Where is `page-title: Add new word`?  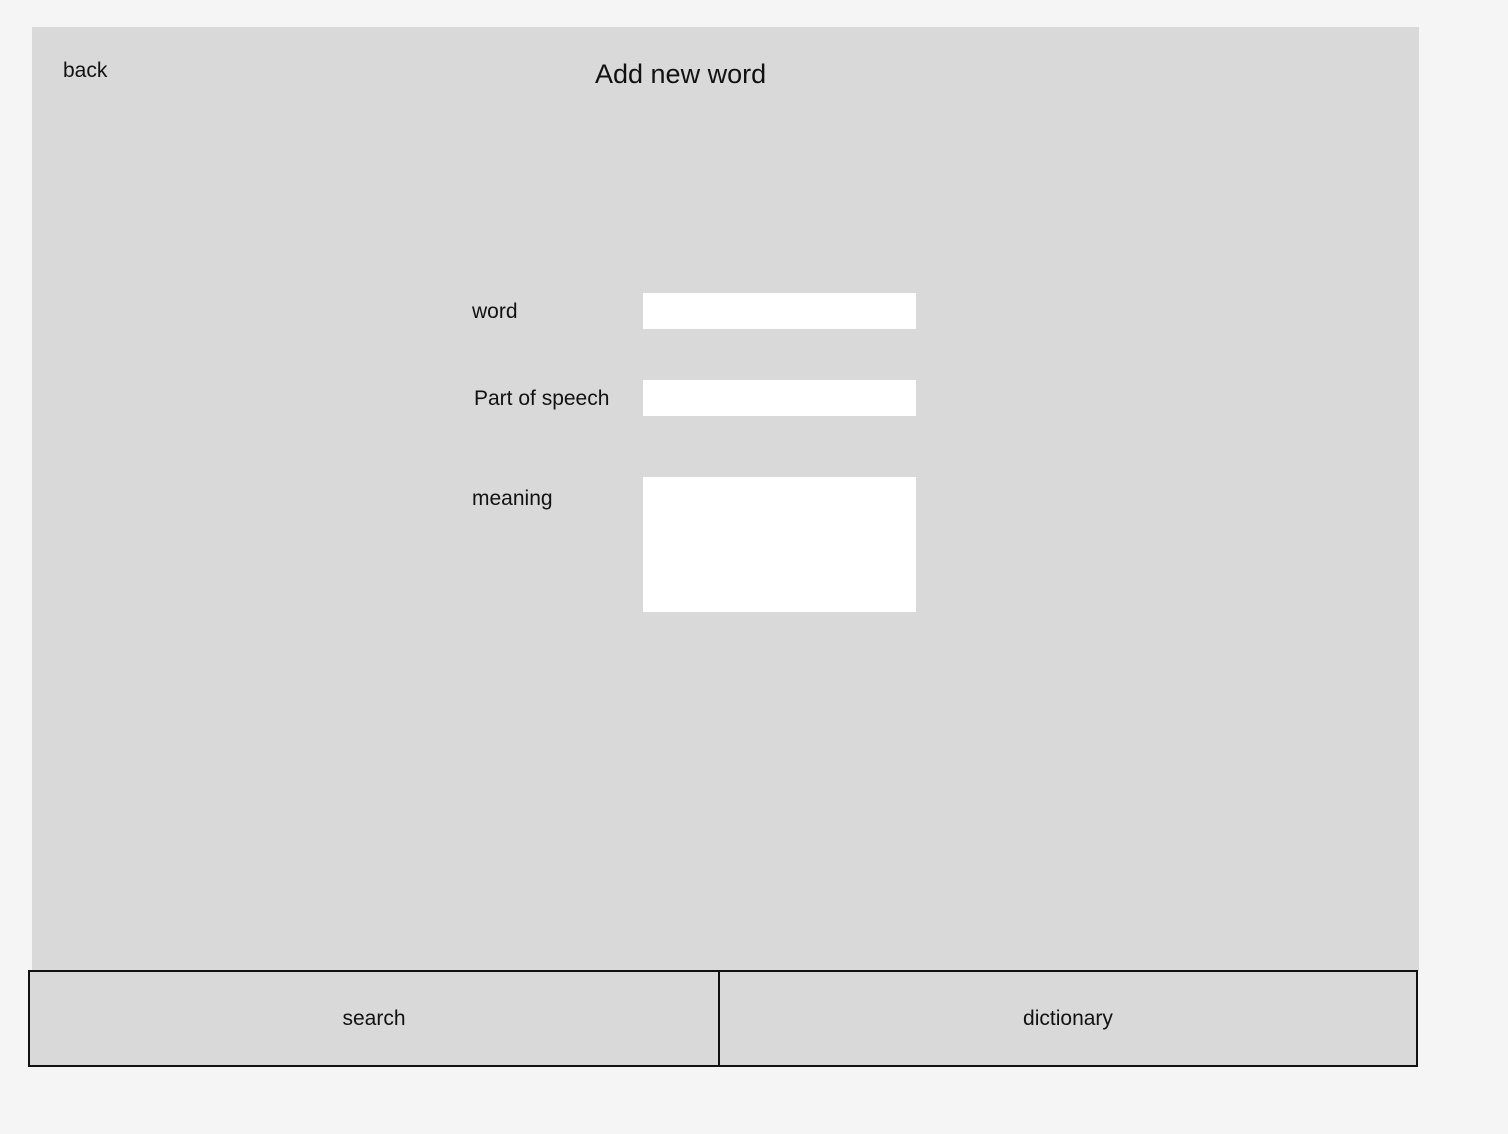 page-title: Add new word is located at coordinates (681, 74).